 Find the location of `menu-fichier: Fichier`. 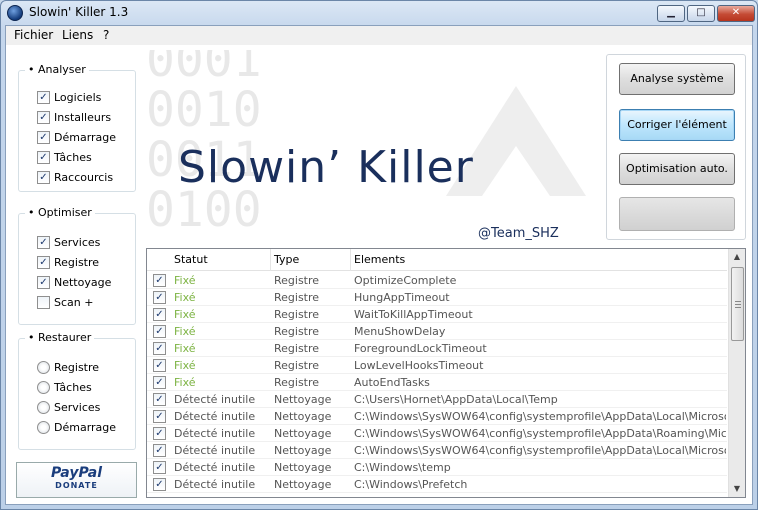

menu-fichier: Fichier is located at coordinates (33, 35).